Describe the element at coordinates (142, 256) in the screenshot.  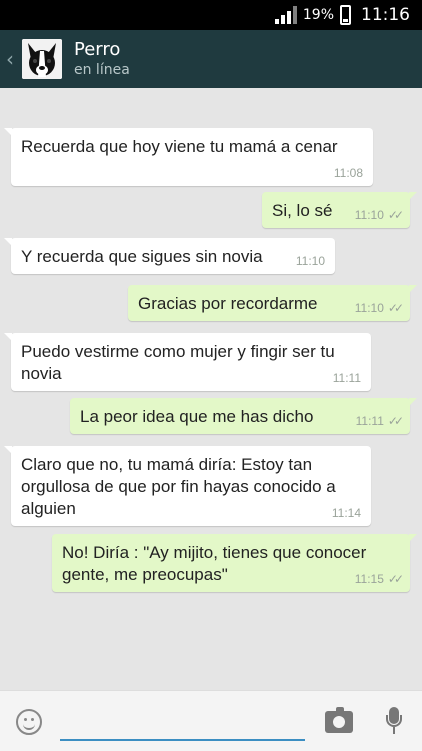
I see `message-text: Y recuerda que sigues sin novia` at that location.